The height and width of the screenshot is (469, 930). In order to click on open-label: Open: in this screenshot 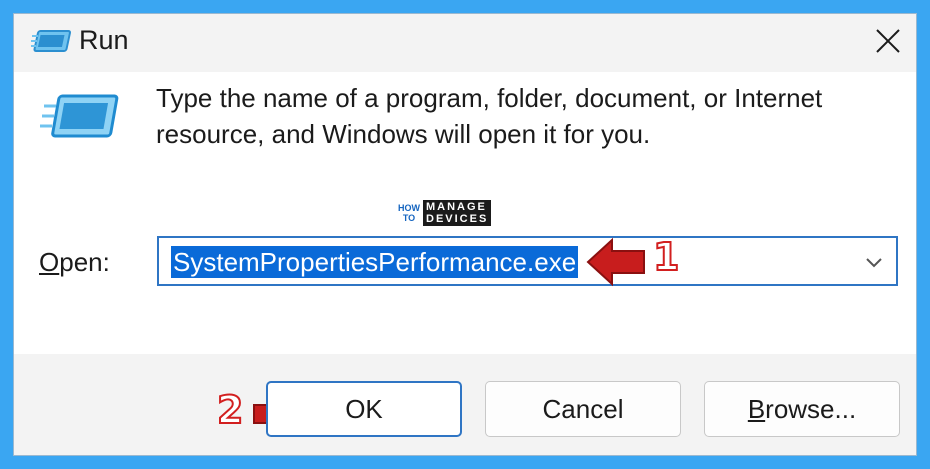, I will do `click(74, 262)`.